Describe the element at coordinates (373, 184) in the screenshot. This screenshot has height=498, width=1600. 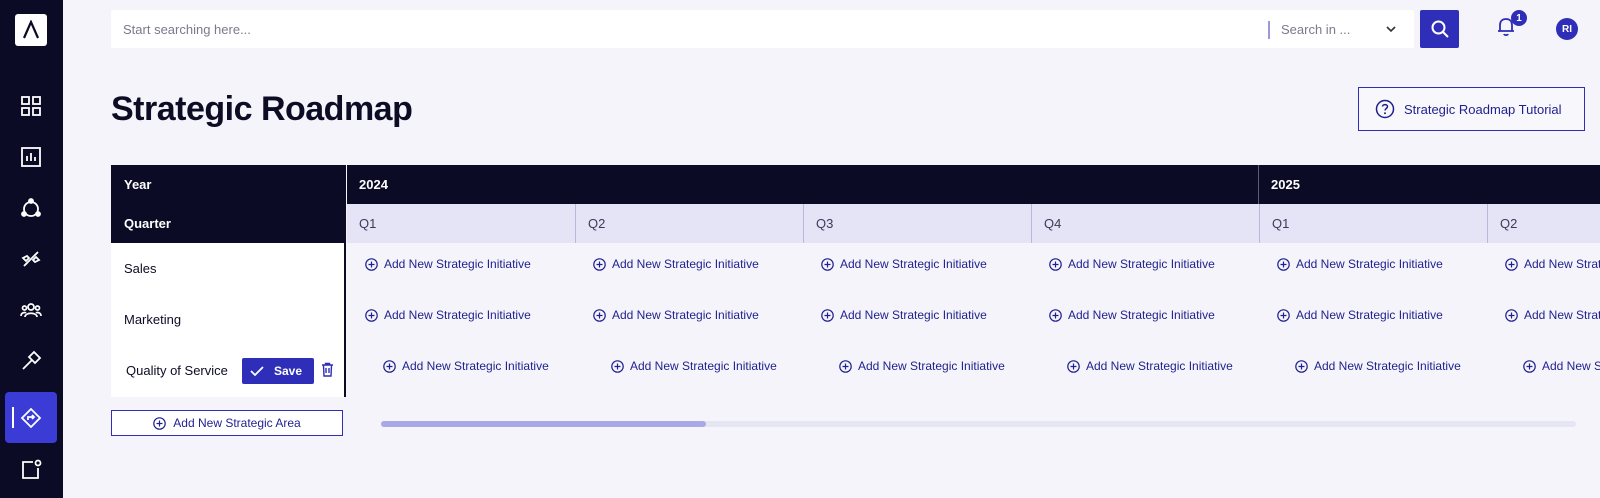
I see `year-cell: 2024` at that location.